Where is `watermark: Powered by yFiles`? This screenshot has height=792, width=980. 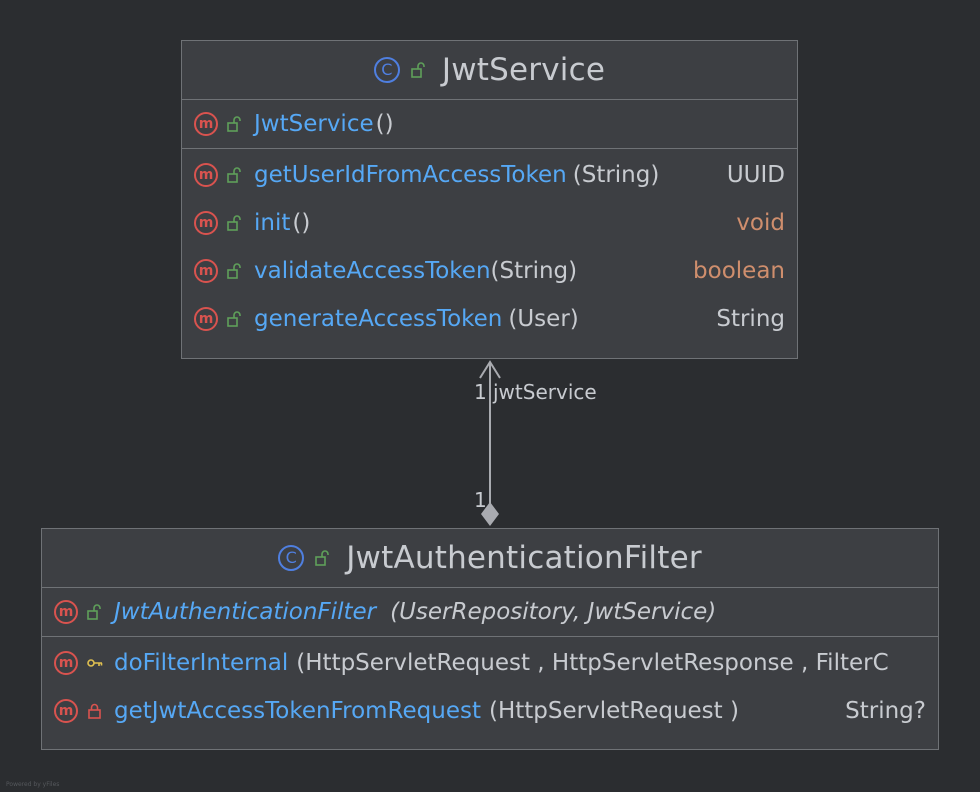 watermark: Powered by yFiles is located at coordinates (33, 784).